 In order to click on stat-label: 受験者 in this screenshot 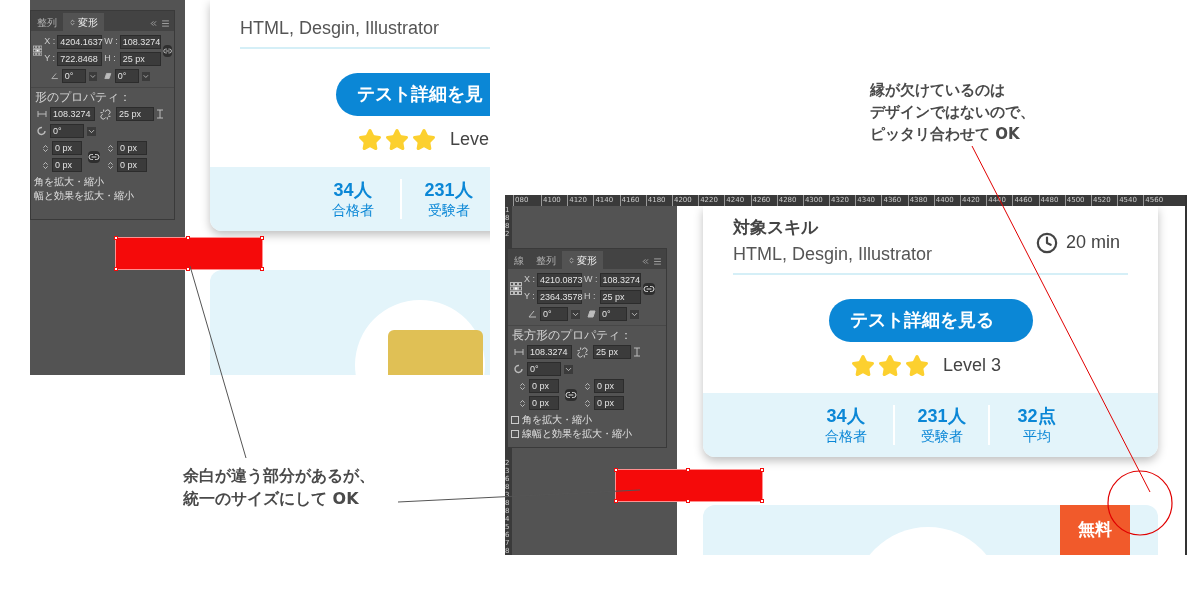, I will do `click(941, 436)`.